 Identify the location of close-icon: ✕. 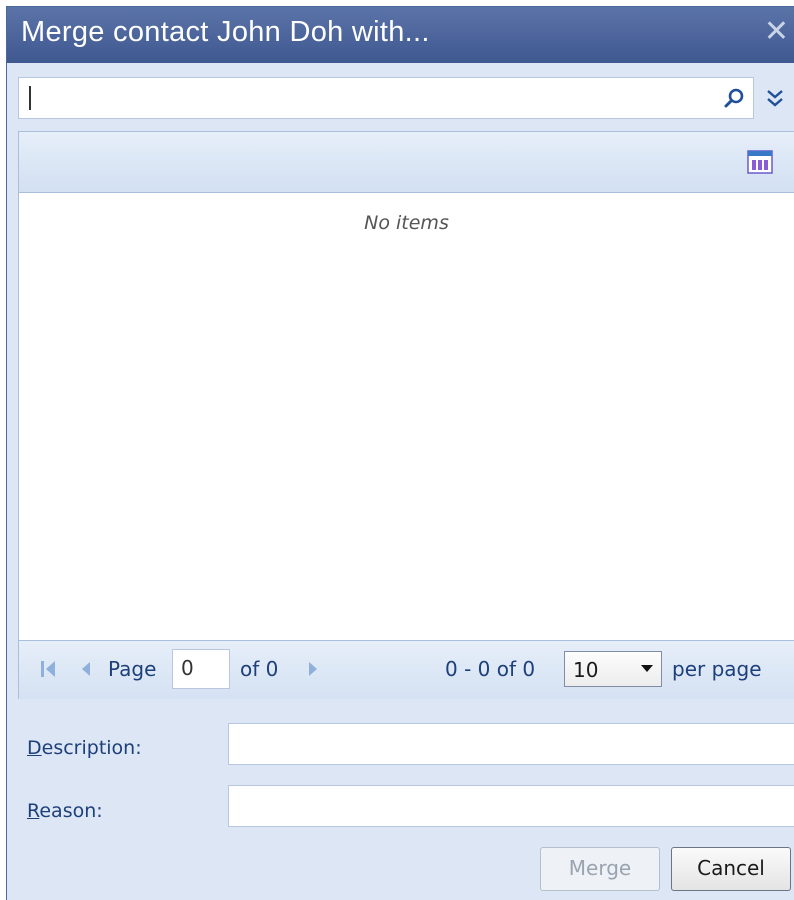
(776, 32).